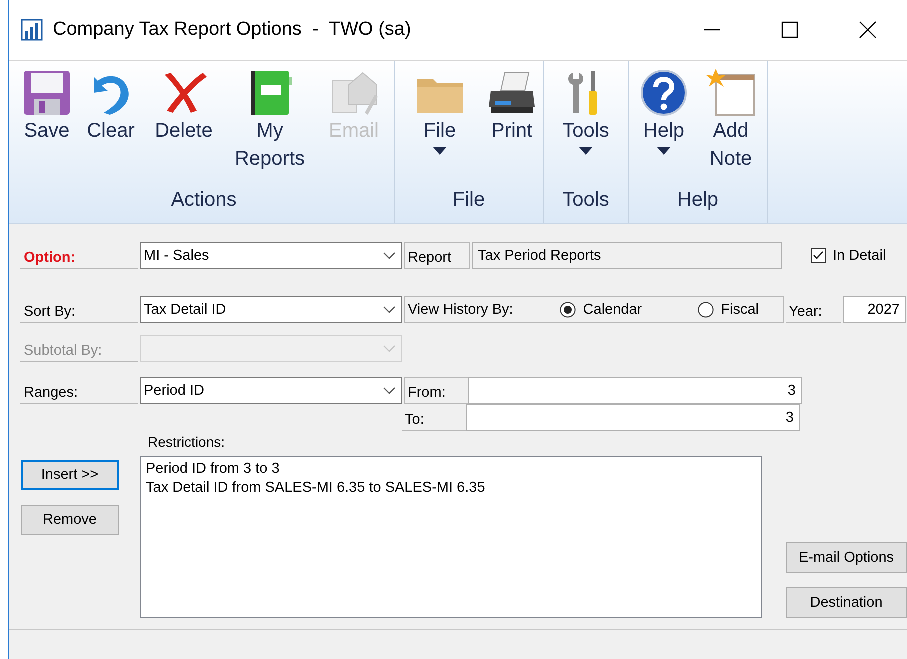 The width and height of the screenshot is (907, 659). What do you see at coordinates (70, 520) in the screenshot?
I see `action-button: Remove` at bounding box center [70, 520].